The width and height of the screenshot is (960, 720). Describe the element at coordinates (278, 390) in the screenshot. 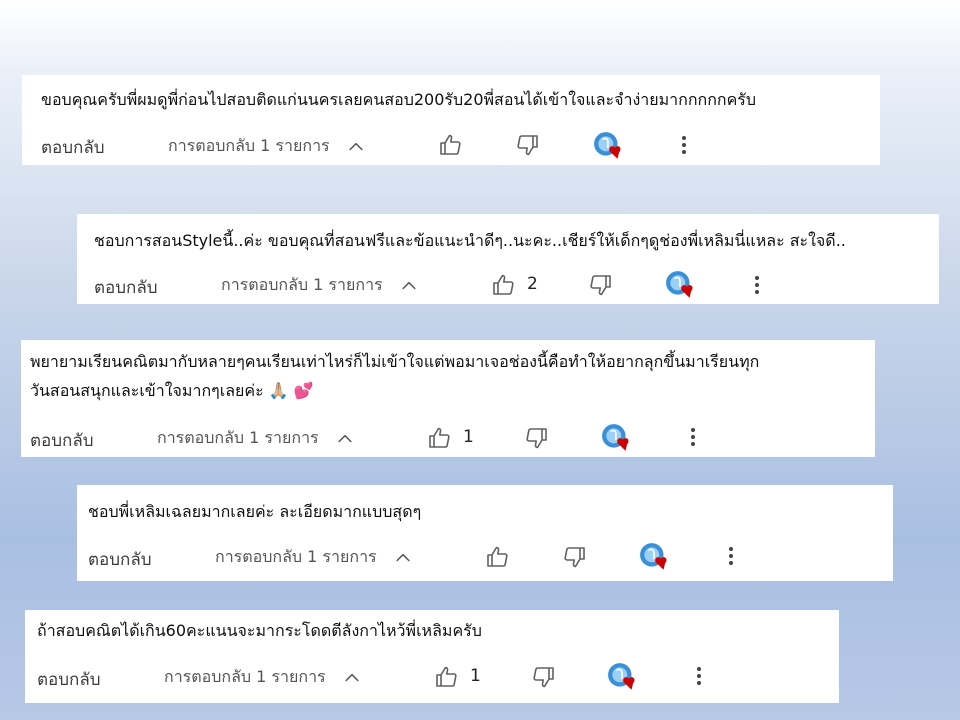

I see `pray-emoji: 🙏🏼` at that location.